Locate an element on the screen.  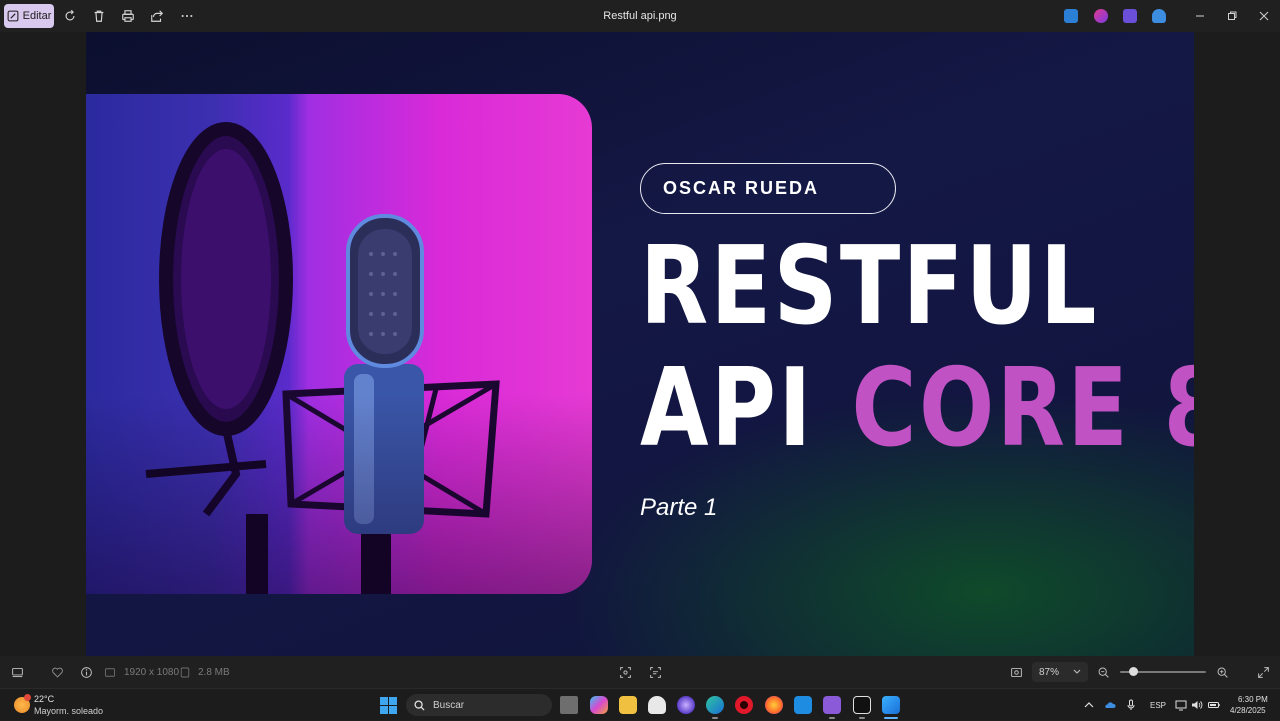
fullscreen-icon is located at coordinates (1263, 672).